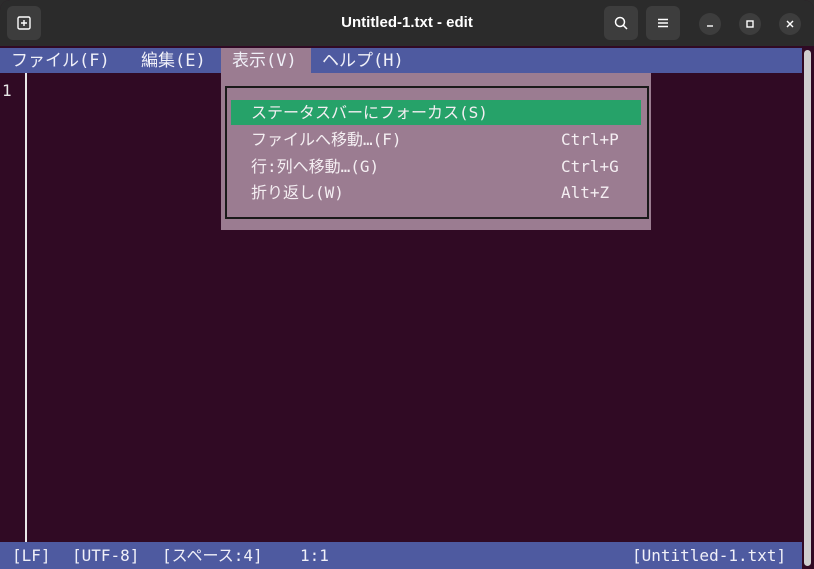 Image resolution: width=814 pixels, height=569 pixels. What do you see at coordinates (590, 166) in the screenshot?
I see `menu-item-shortcut: Ctrl+G` at bounding box center [590, 166].